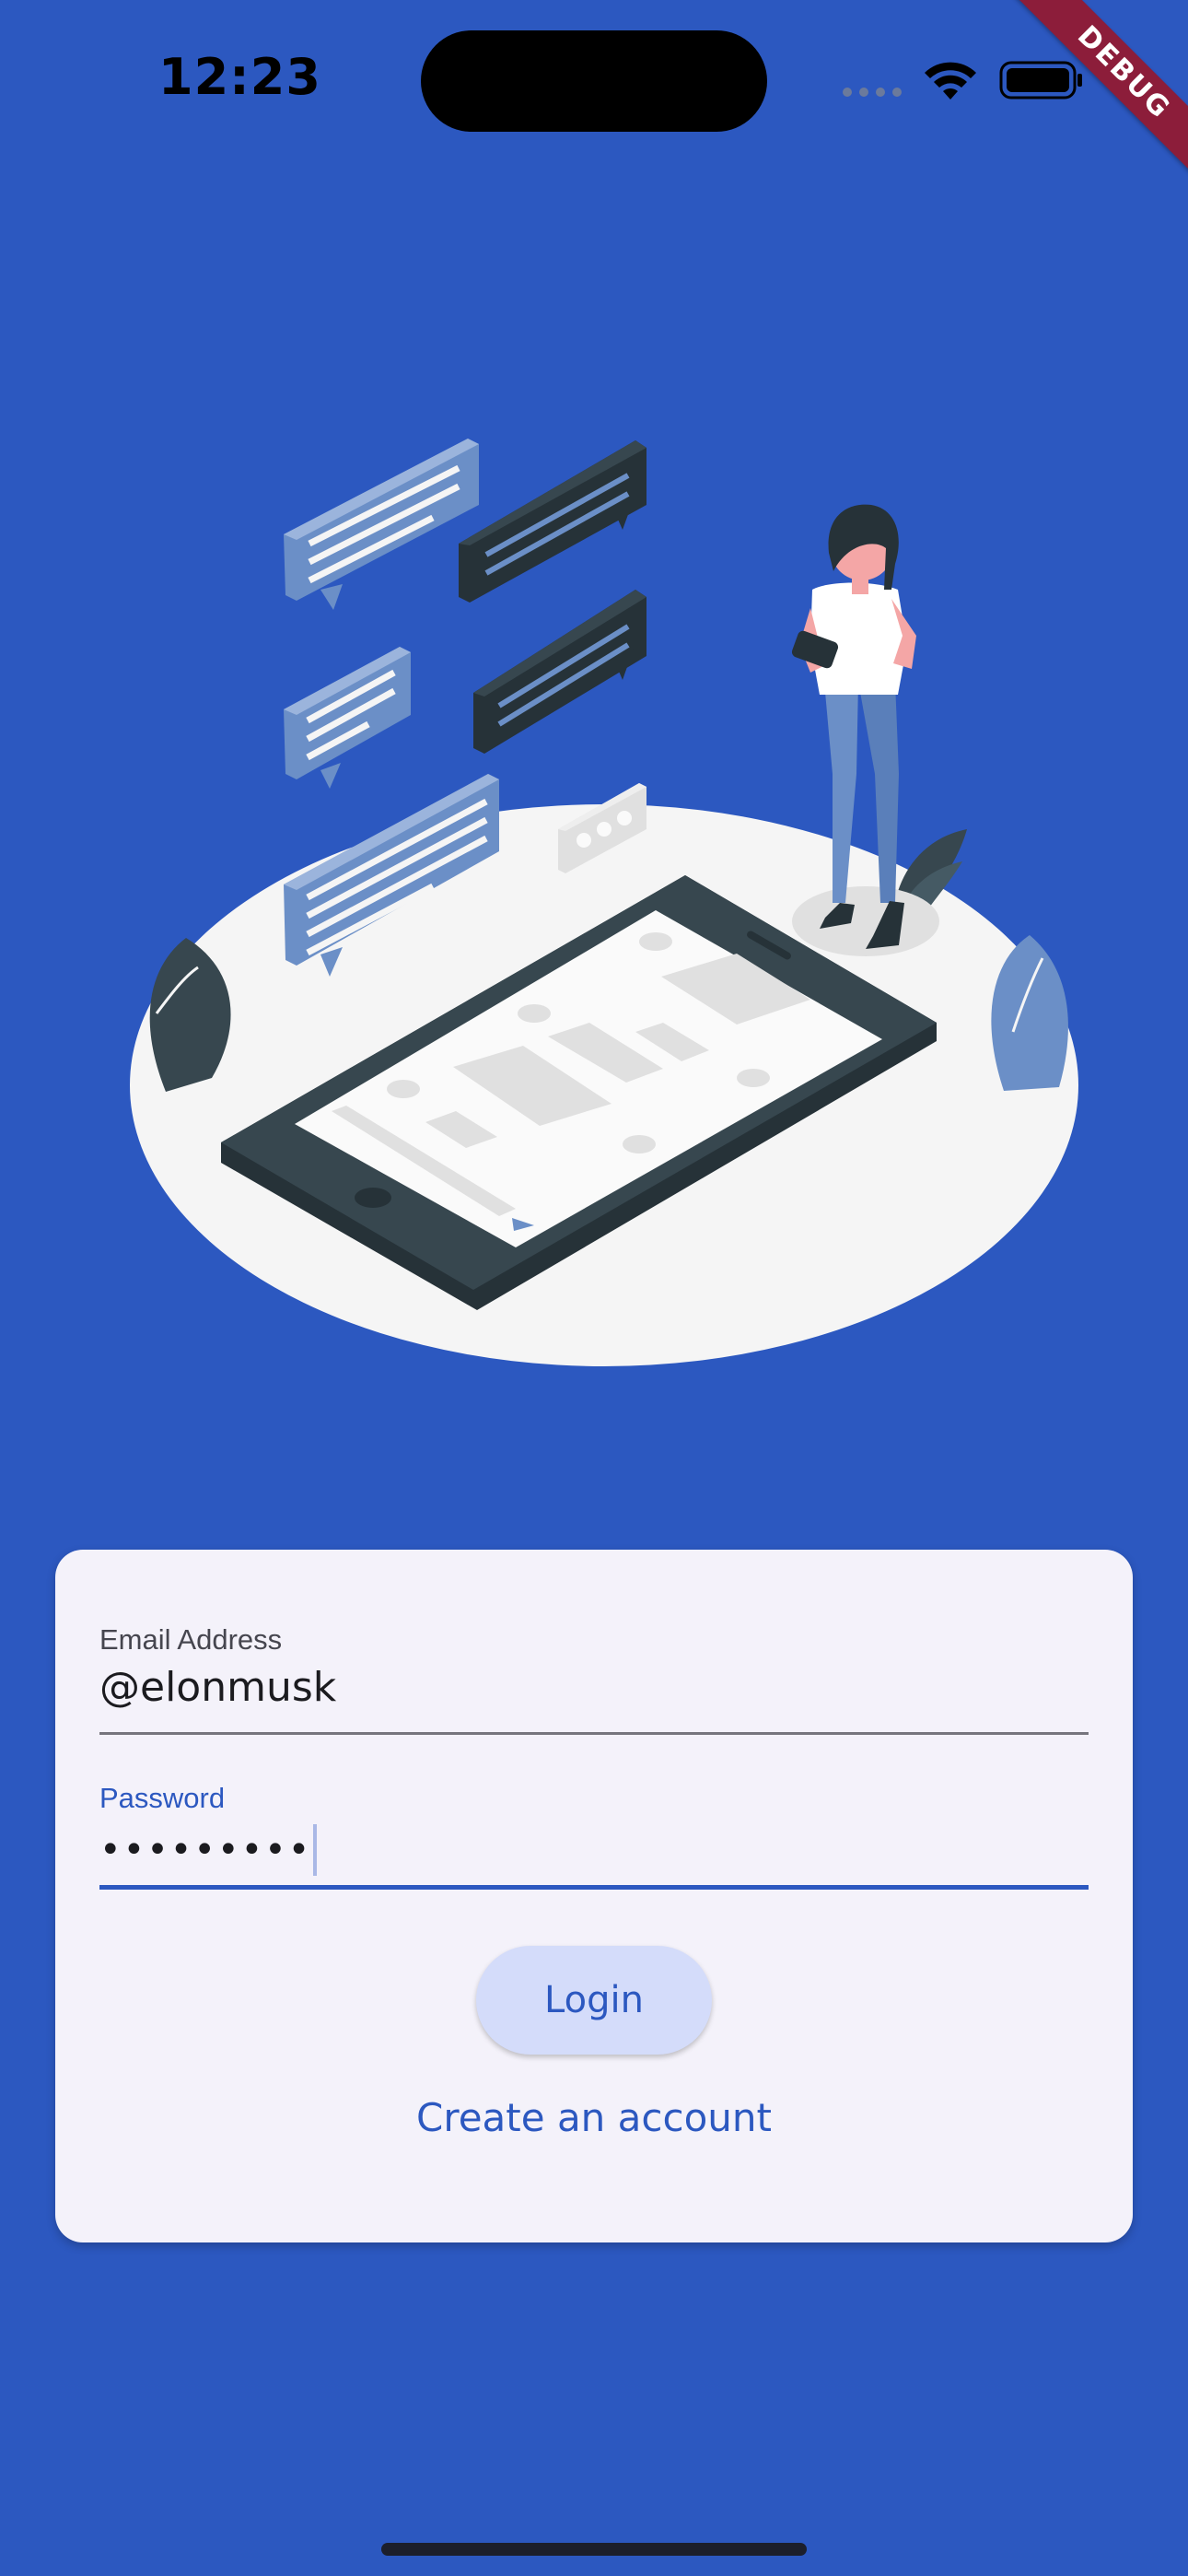 This screenshot has height=2576, width=1188. What do you see at coordinates (1040, 80) in the screenshot?
I see `battery-icon` at bounding box center [1040, 80].